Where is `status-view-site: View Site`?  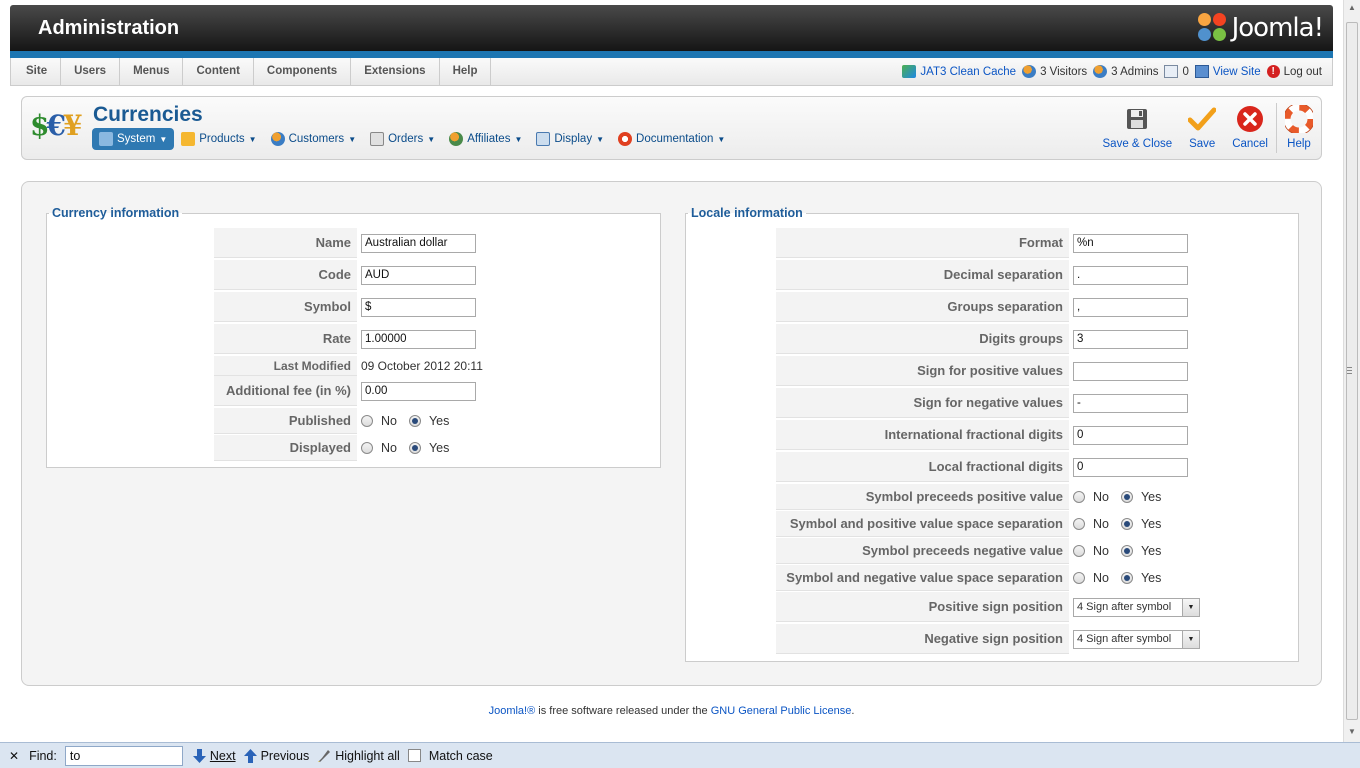
status-view-site: View Site is located at coordinates (1227, 71).